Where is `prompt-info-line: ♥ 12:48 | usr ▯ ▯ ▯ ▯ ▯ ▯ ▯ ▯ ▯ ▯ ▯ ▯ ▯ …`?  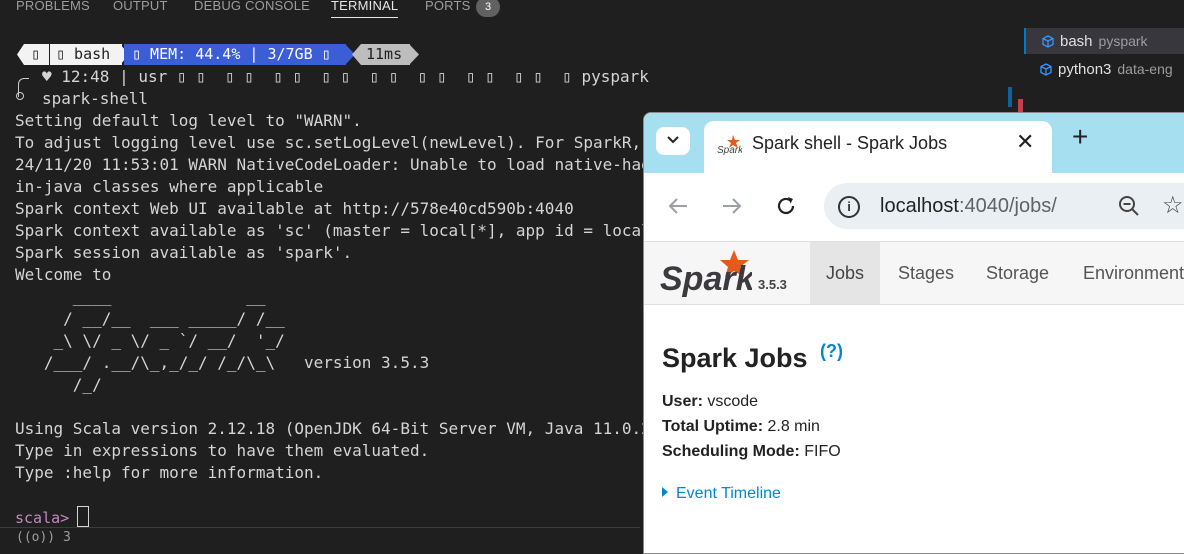 prompt-info-line: ♥ 12:48 | usr ▯ ▯ ▯ ▯ ▯ ▯ ▯ ▯ ▯ ▯ ▯ ▯ ▯ … is located at coordinates (345, 76).